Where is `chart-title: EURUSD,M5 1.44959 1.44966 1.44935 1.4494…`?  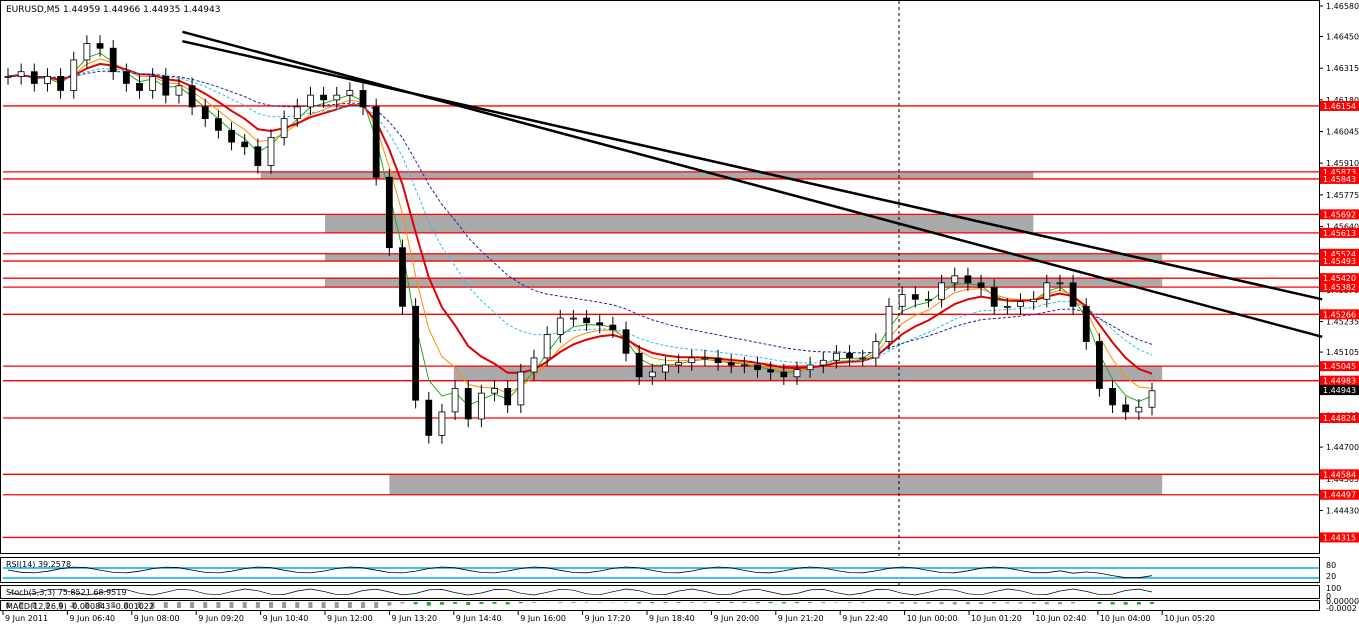 chart-title: EURUSD,M5 1.44959 1.44966 1.44935 1.4494… is located at coordinates (113, 10).